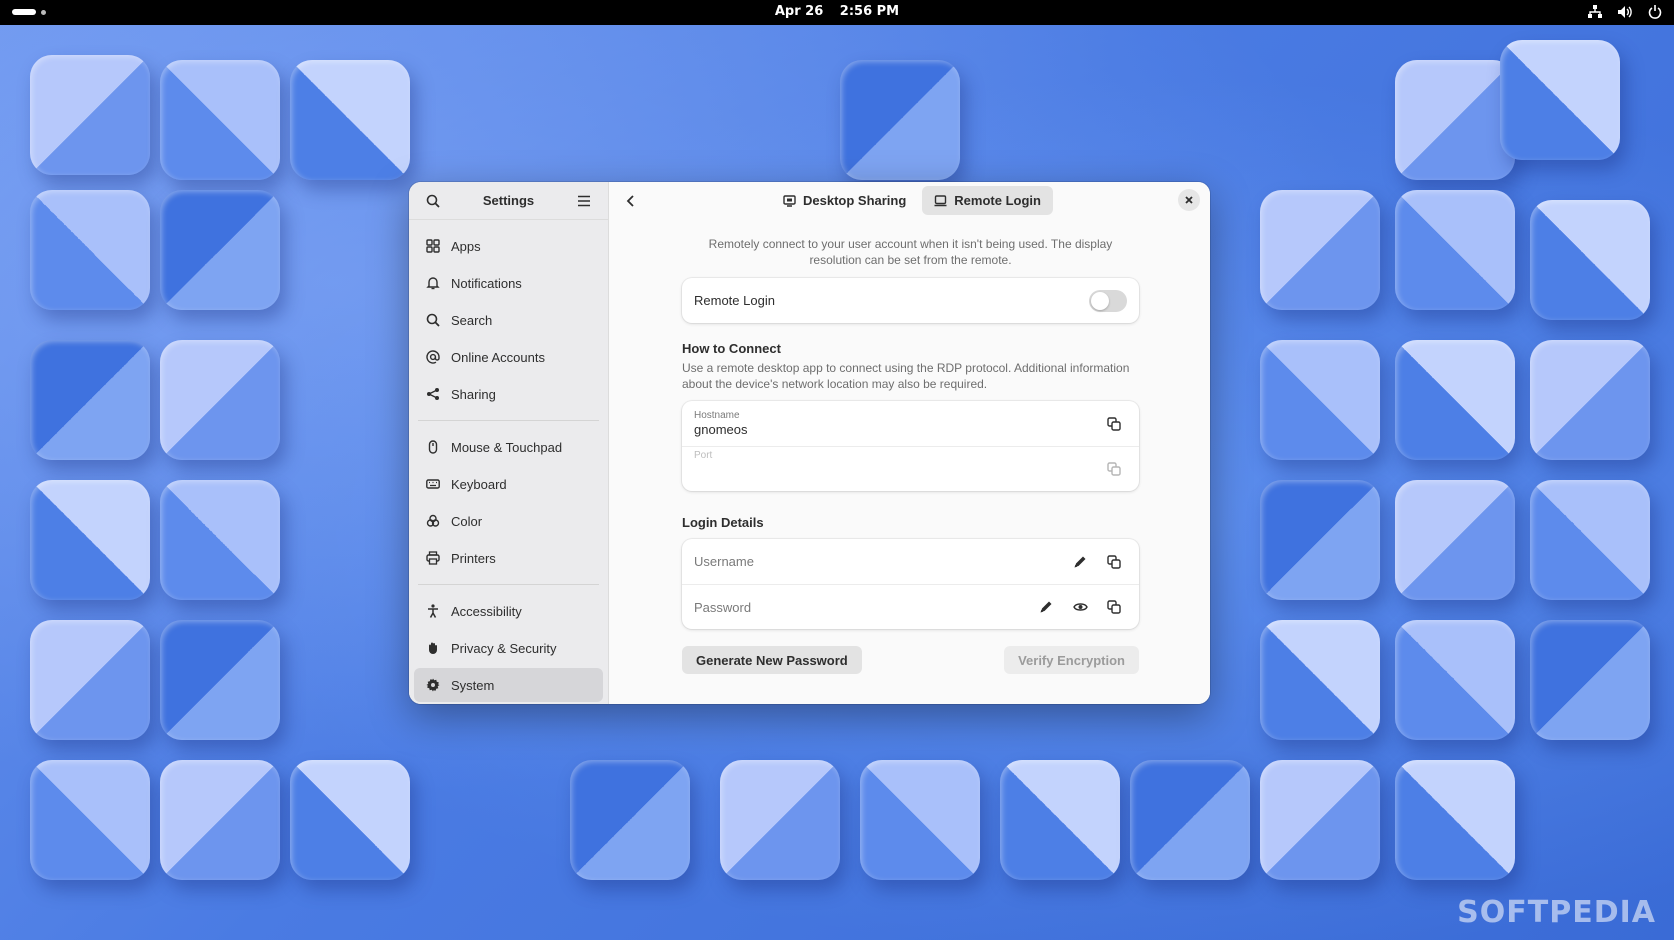  Describe the element at coordinates (508, 246) in the screenshot. I see `sidebar-item-apps: Apps` at that location.